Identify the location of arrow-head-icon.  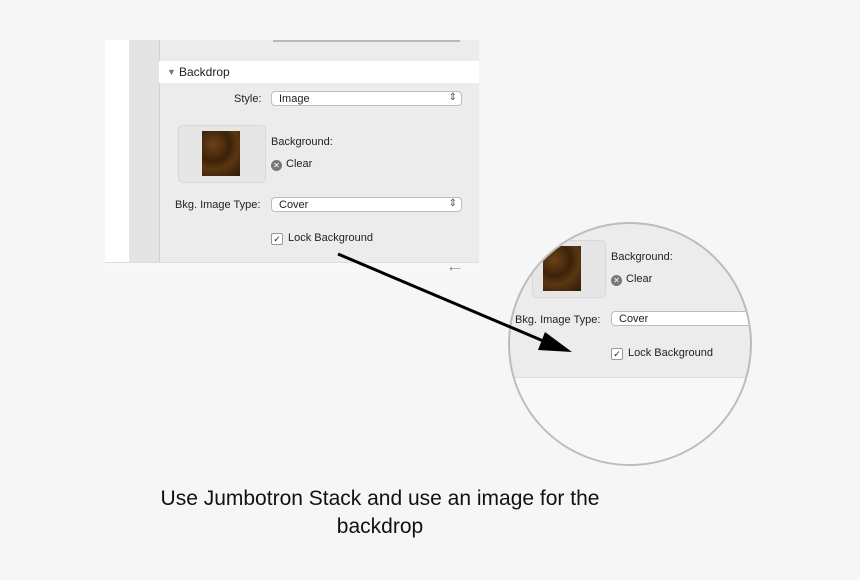
(555, 342).